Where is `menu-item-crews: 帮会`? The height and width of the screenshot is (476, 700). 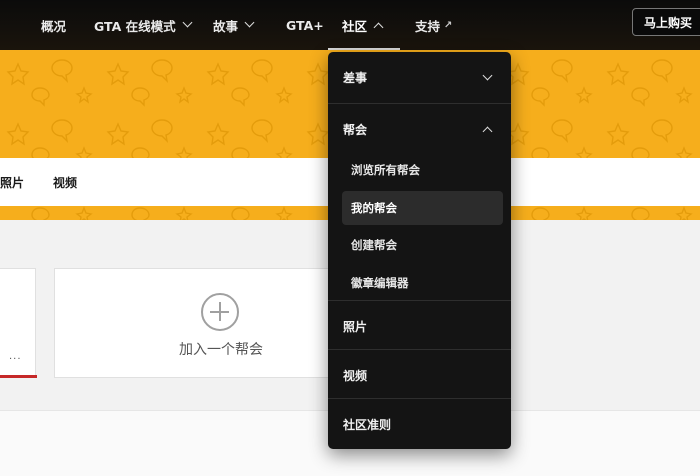 menu-item-crews: 帮会 is located at coordinates (419, 129).